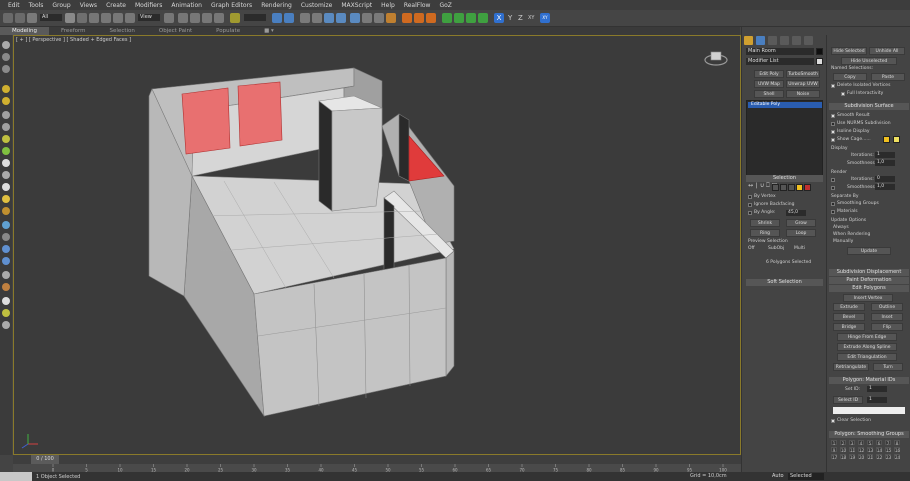 This screenshot has height=481, width=910. Describe the element at coordinates (888, 77) in the screenshot. I see `paste-button: Paste` at that location.